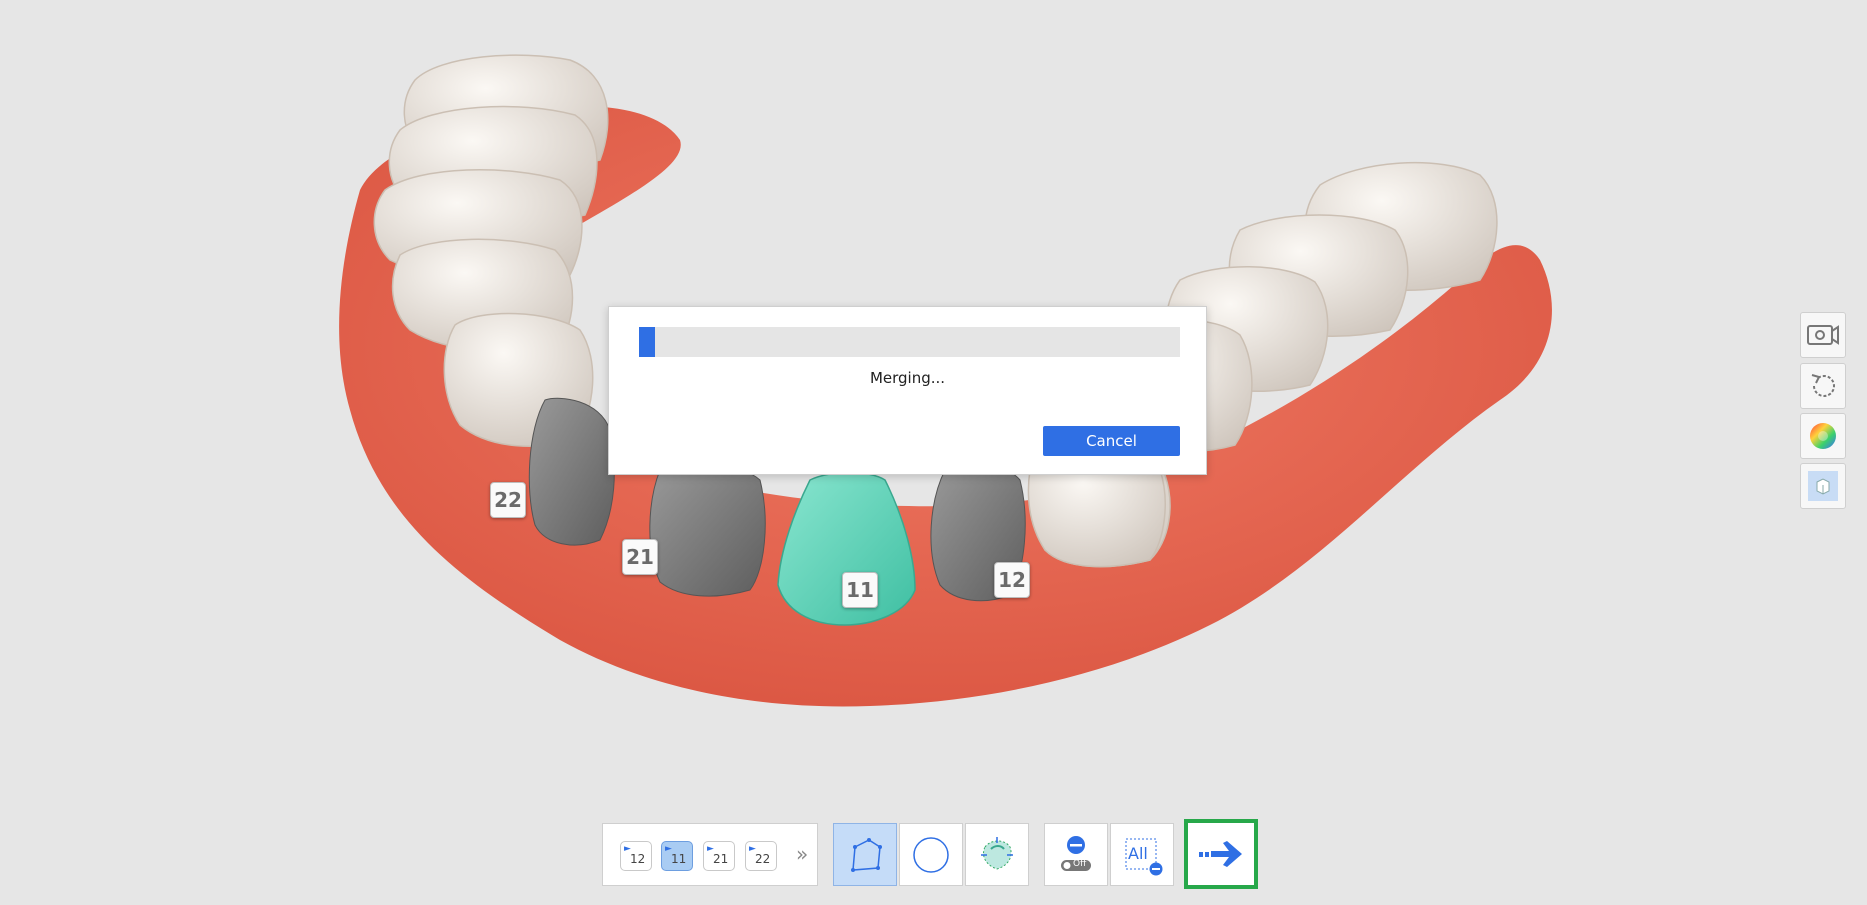 The height and width of the screenshot is (905, 1867). What do you see at coordinates (647, 342) in the screenshot?
I see `progress-fill` at bounding box center [647, 342].